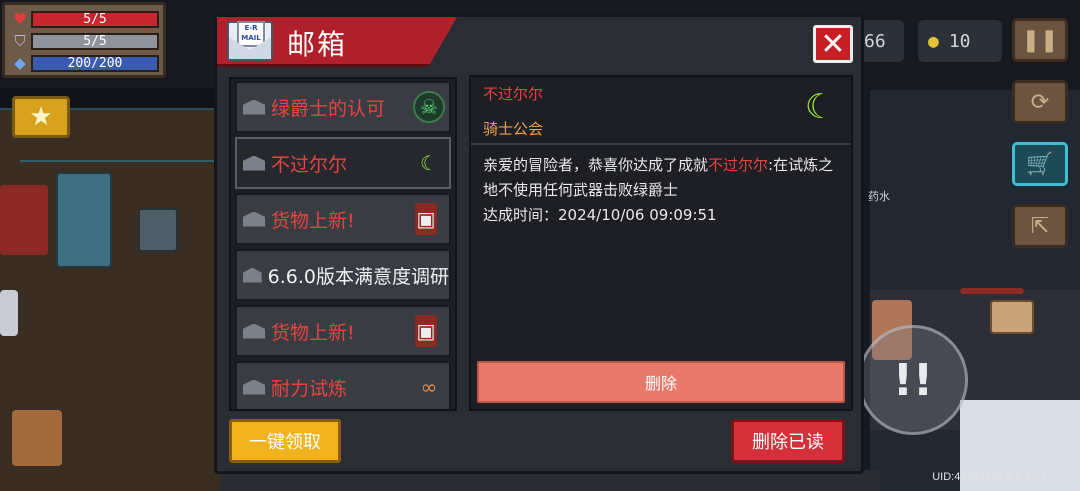 Image resolution: width=1080 pixels, height=491 pixels. I want to click on player-stats-panel: ♥ 5/5 ⛉ 5/5 ◆ 200/200, so click(84, 40).